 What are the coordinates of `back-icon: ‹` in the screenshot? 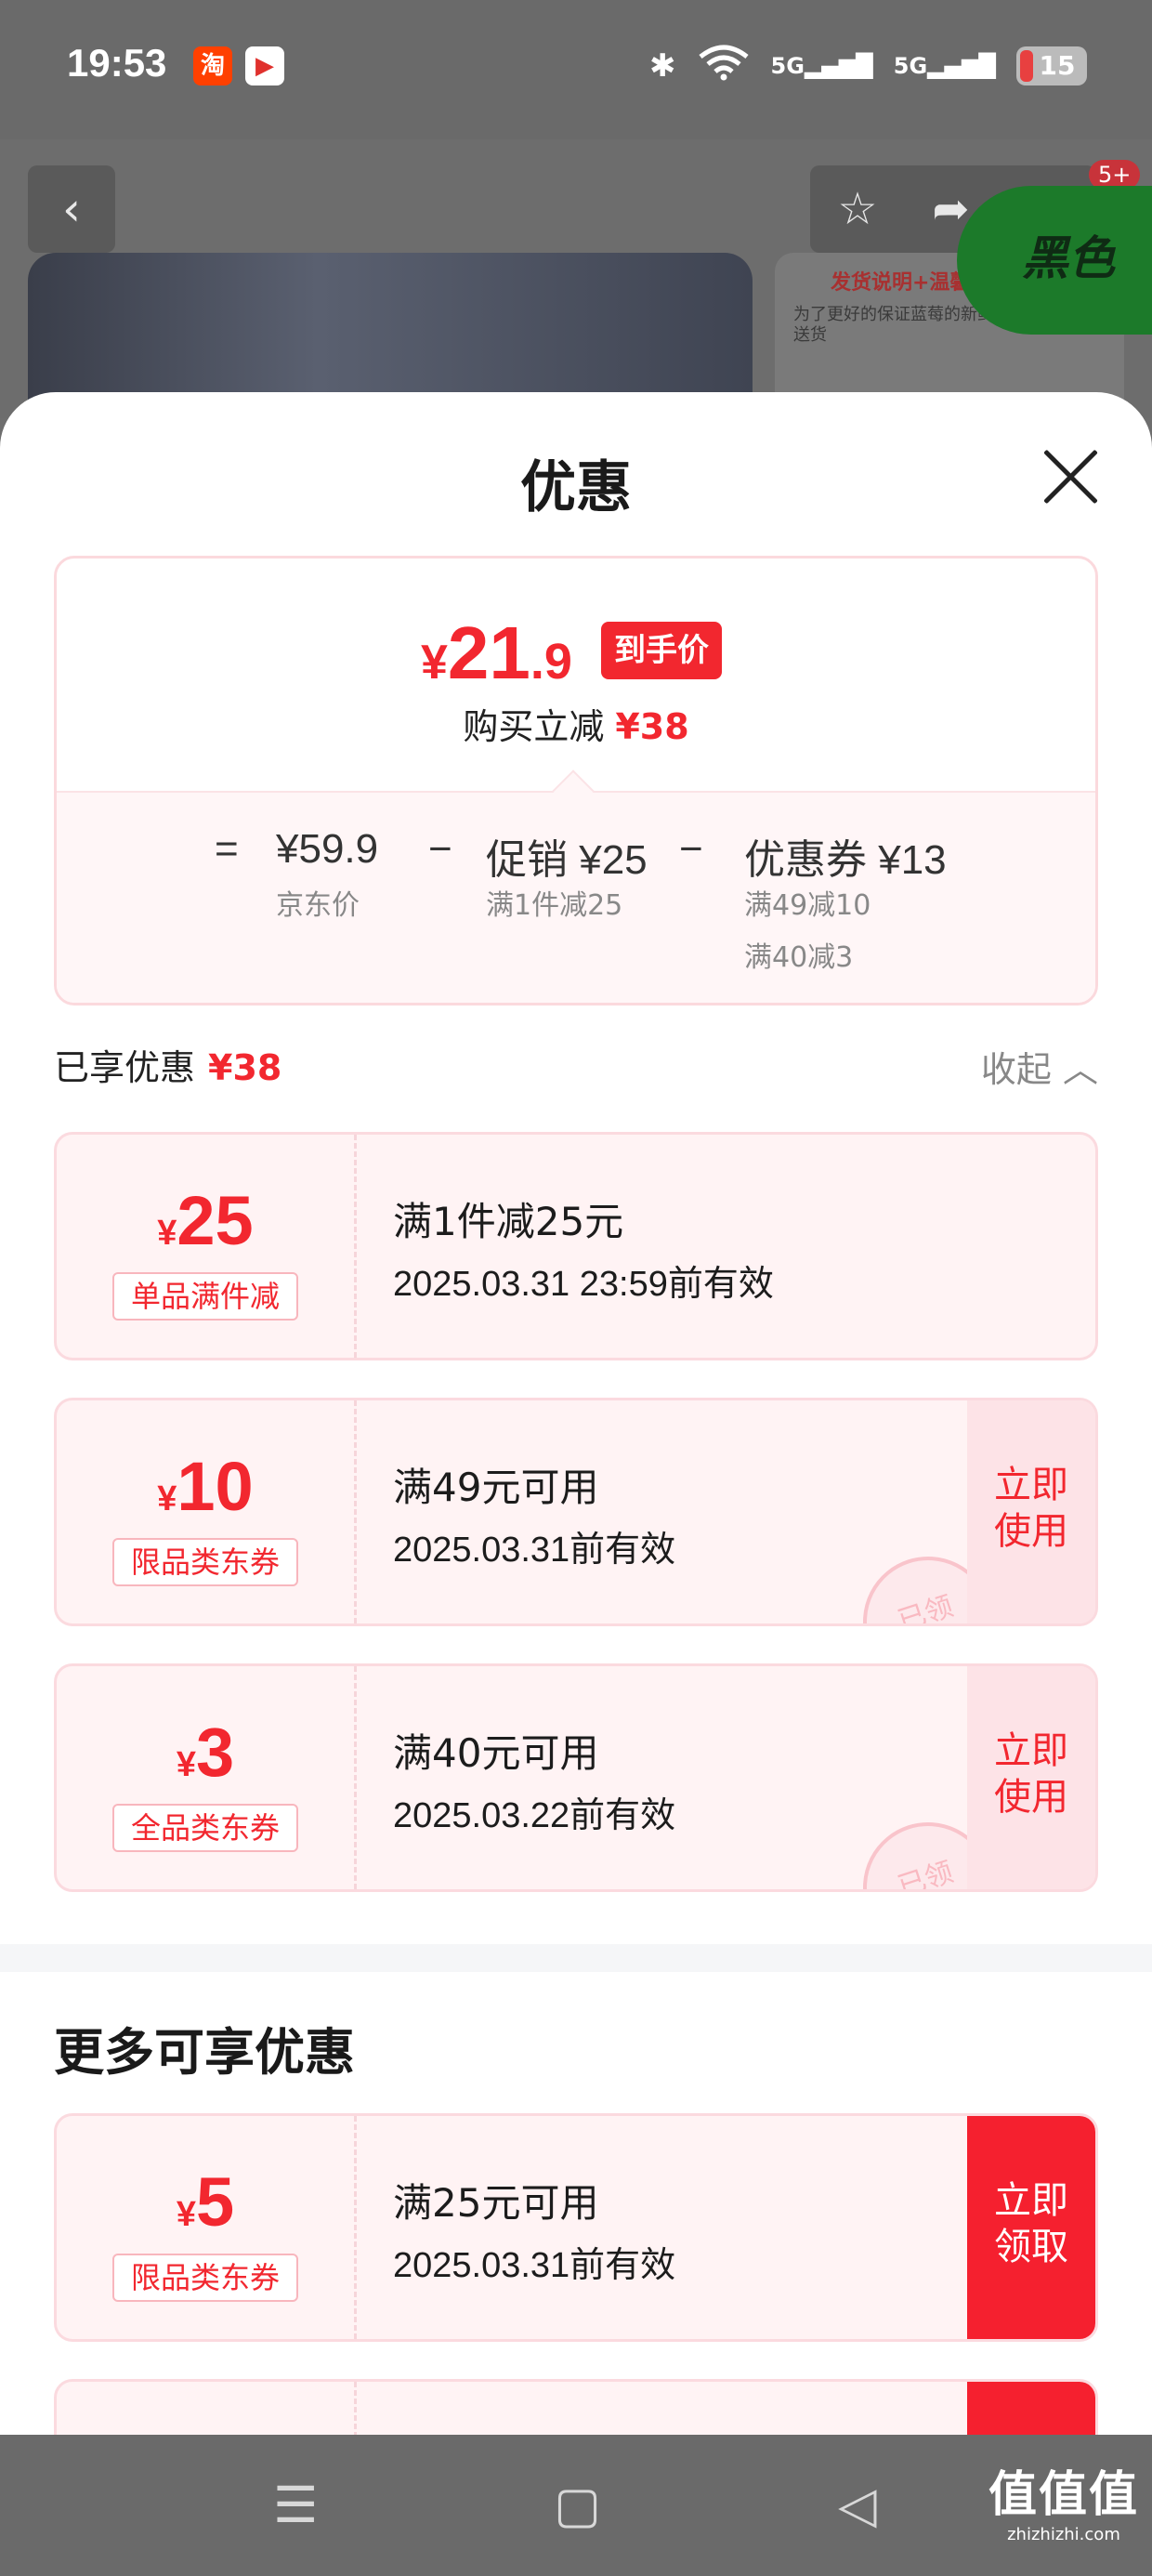 It's located at (71, 209).